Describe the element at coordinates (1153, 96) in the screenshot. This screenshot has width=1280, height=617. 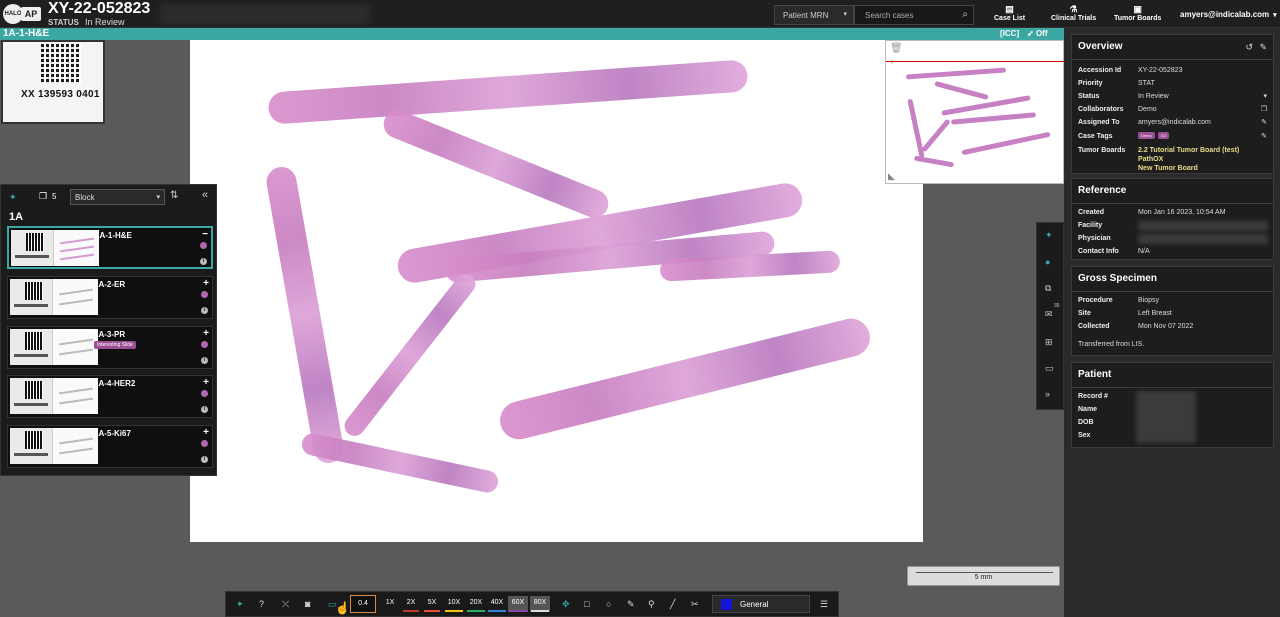
I see `status-select: In Review` at that location.